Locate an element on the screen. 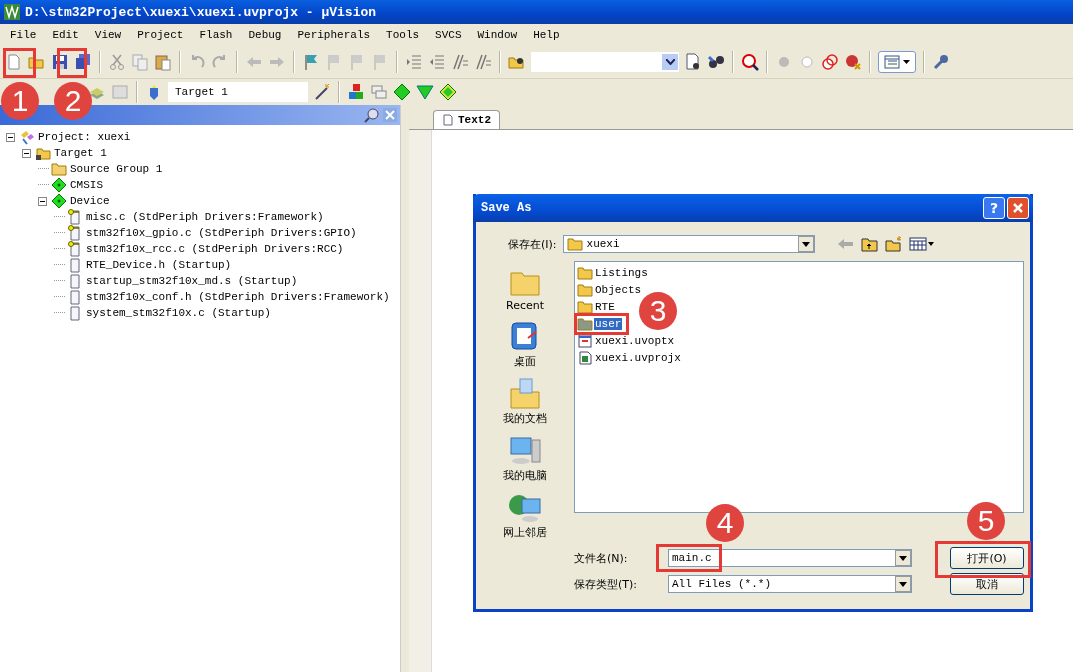  debug-icon is located at coordinates (750, 62).